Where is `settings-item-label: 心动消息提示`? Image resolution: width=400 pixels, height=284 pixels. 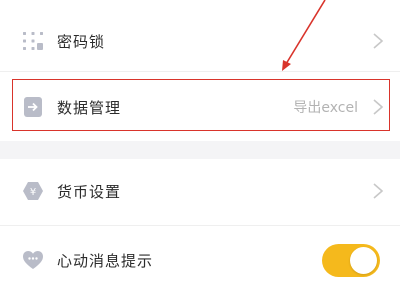 settings-item-label: 心动消息提示 is located at coordinates (105, 260).